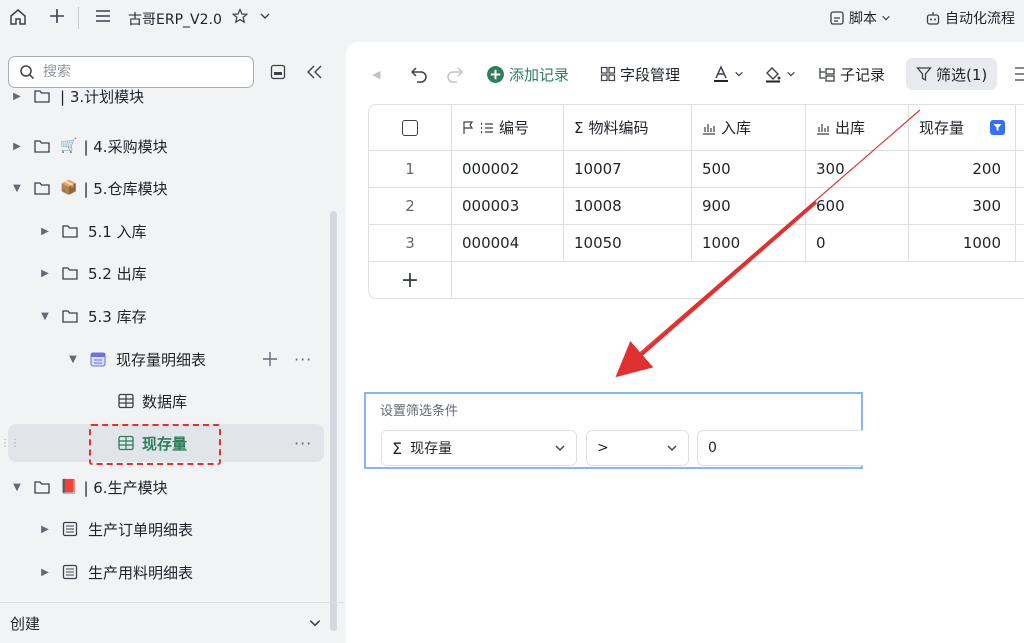  What do you see at coordinates (125, 188) in the screenshot?
I see `tree-item-label: | 5.仓库模块` at bounding box center [125, 188].